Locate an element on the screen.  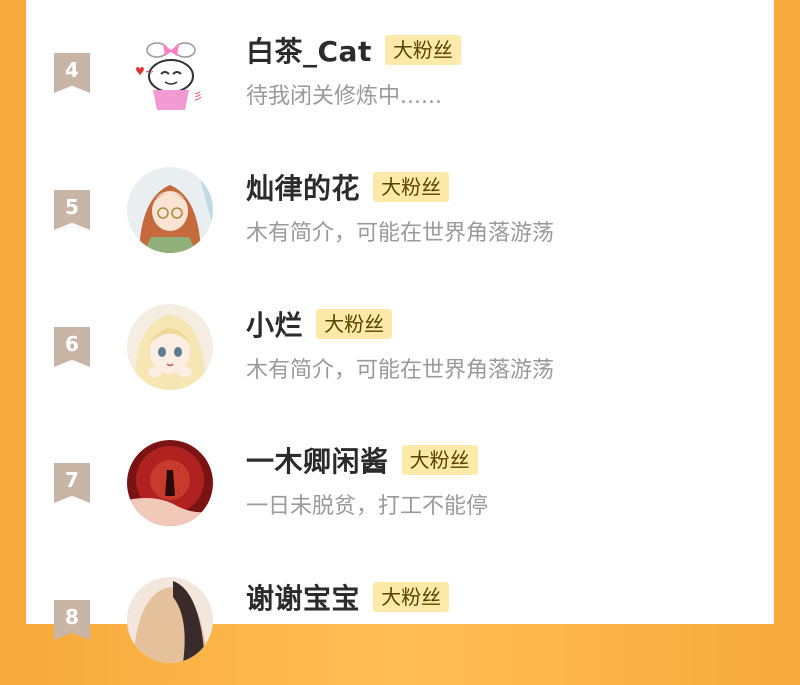
blonde-girl-avatar is located at coordinates (170, 347).